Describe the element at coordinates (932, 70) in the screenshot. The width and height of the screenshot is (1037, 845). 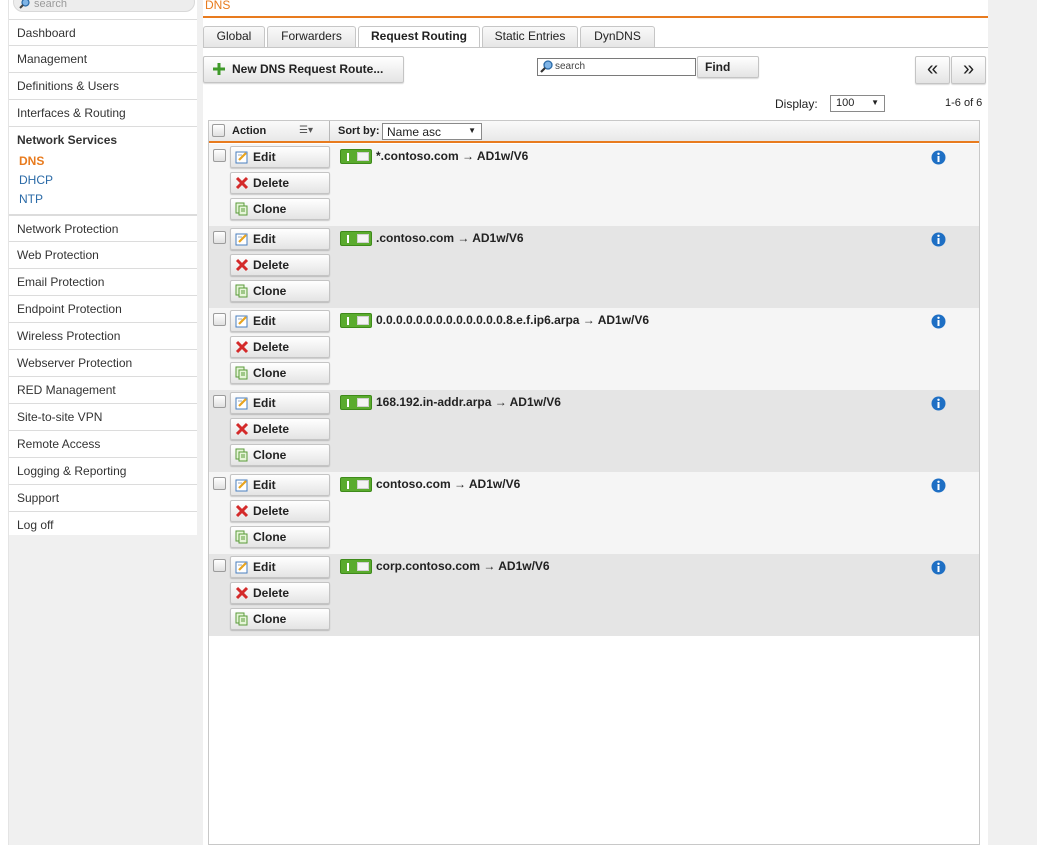
I see `previous-page-button: «` at that location.